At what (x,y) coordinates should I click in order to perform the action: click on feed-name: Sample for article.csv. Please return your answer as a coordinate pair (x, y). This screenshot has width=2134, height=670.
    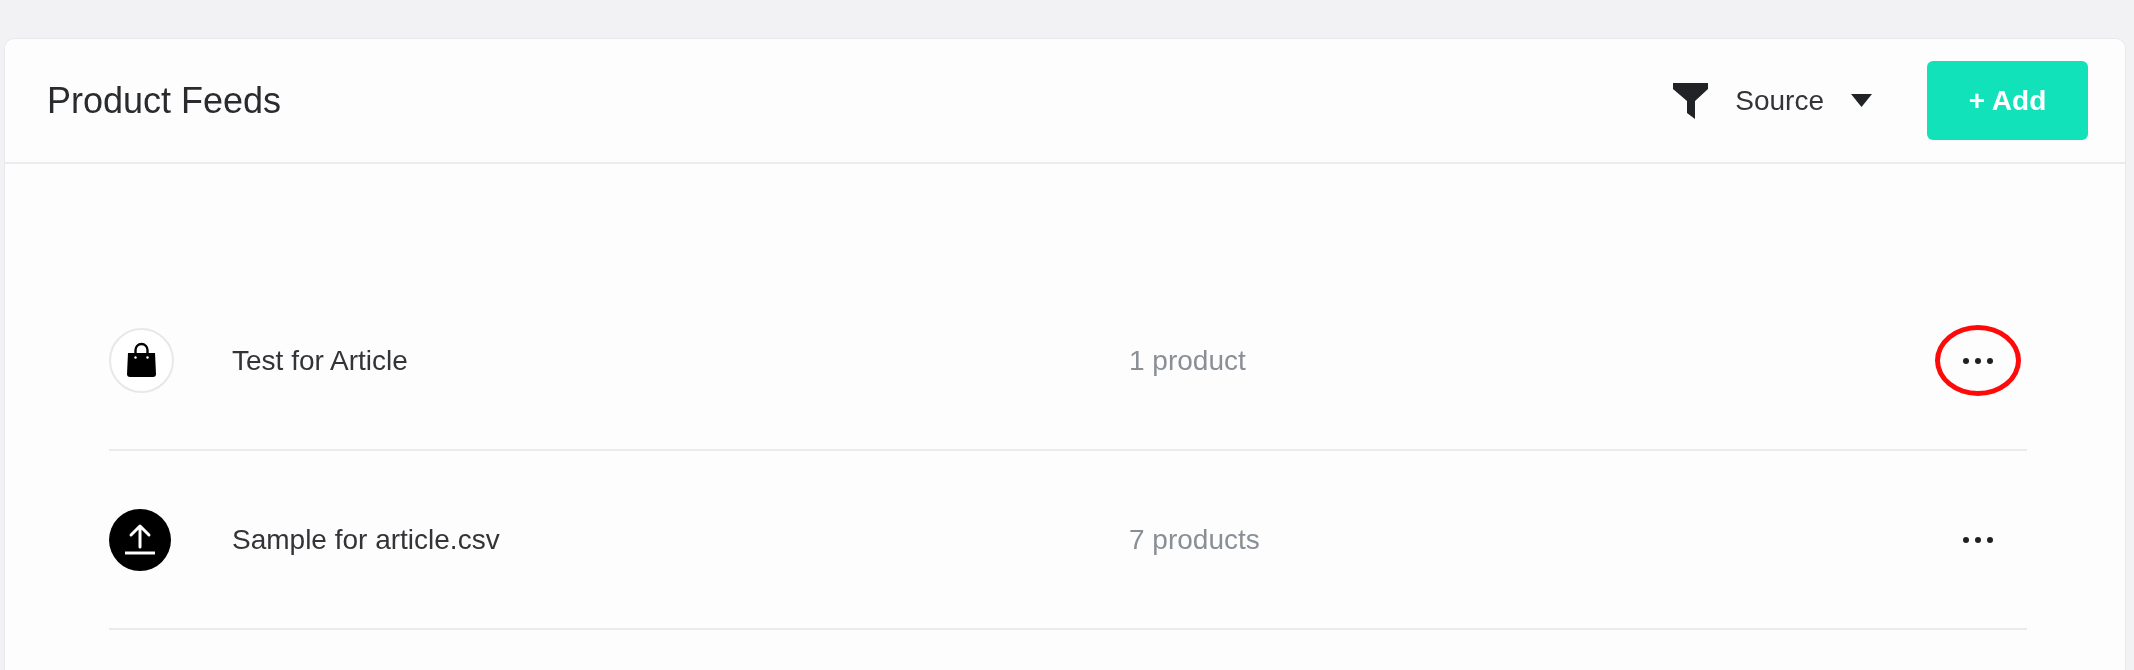
    Looking at the image, I should click on (680, 539).